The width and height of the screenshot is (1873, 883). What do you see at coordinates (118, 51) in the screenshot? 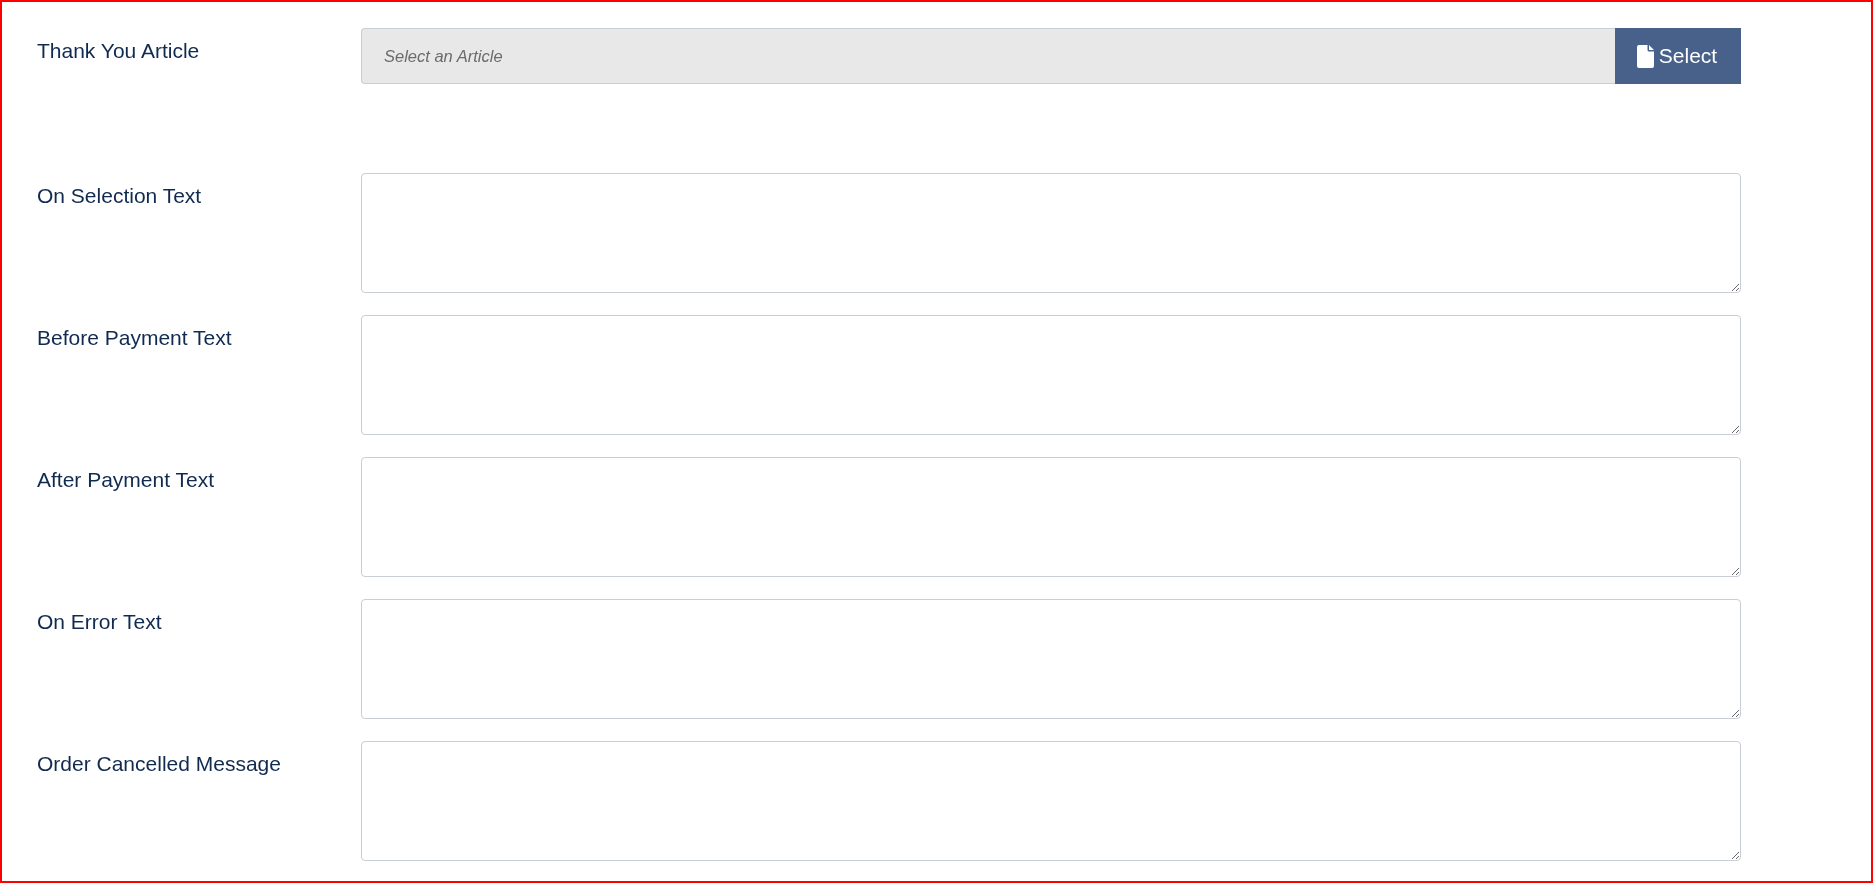
I see `field-label: Thank You Article` at bounding box center [118, 51].